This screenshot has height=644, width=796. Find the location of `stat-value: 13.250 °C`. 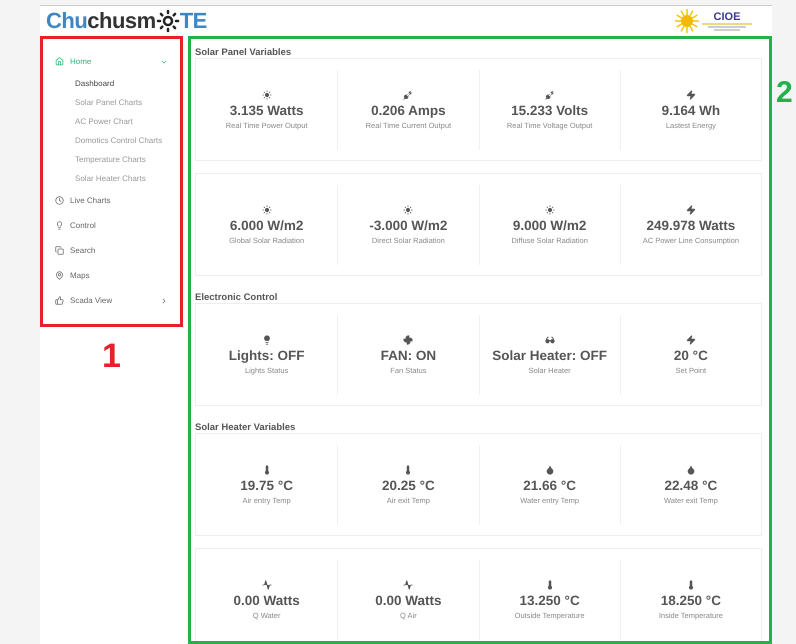

stat-value: 13.250 °C is located at coordinates (550, 600).